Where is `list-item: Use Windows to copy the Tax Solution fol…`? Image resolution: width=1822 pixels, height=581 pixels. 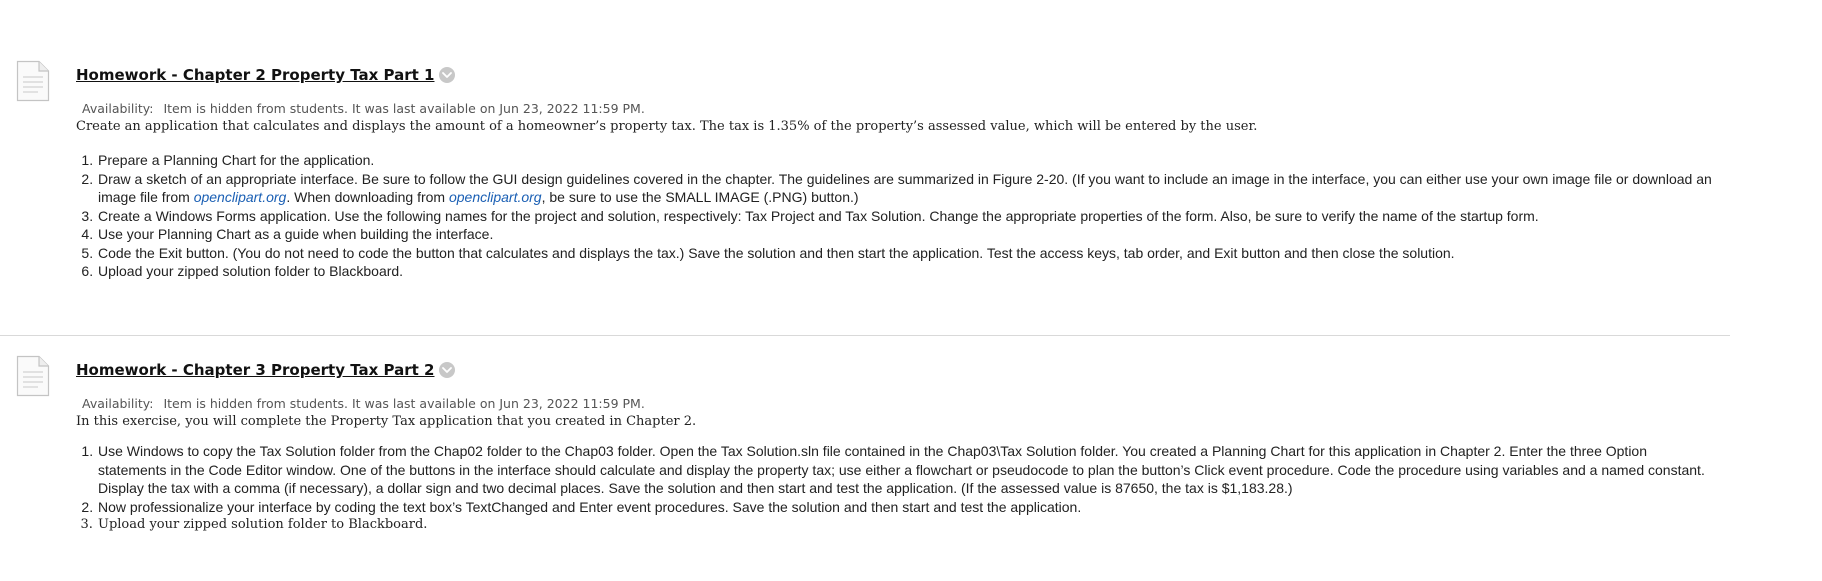 list-item: Use Windows to copy the Tax Solution fol… is located at coordinates (907, 470).